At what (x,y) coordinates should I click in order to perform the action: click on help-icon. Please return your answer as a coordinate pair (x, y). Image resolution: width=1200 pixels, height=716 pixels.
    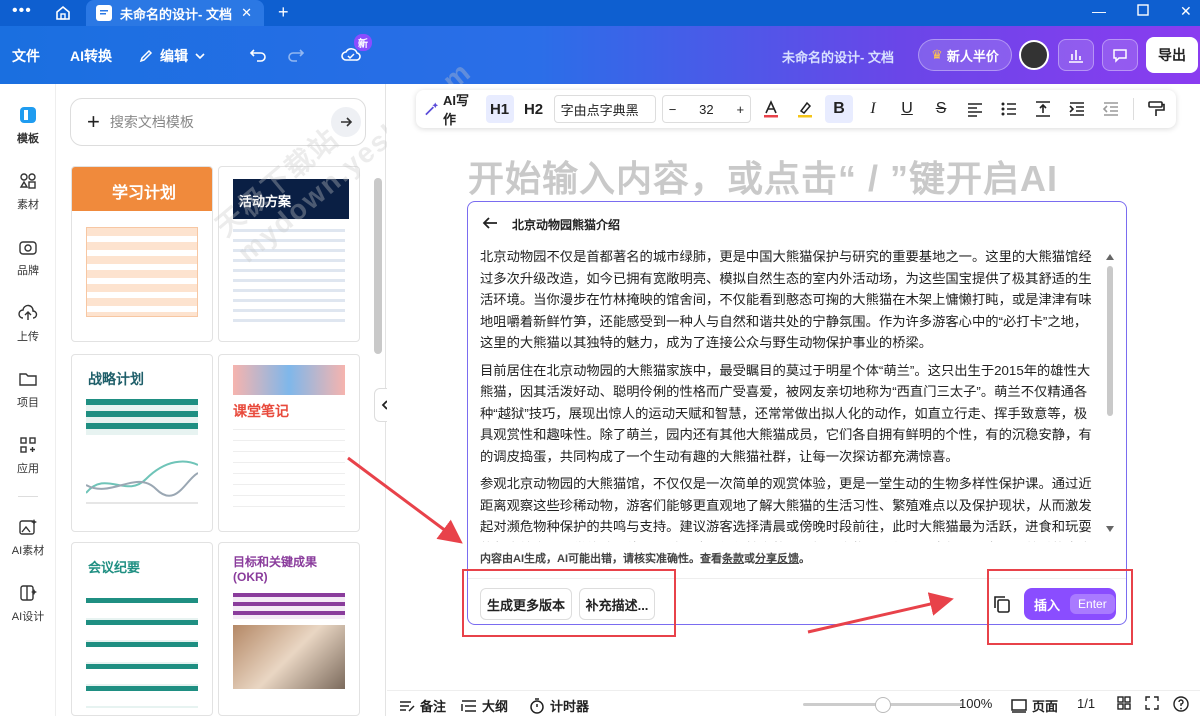
    Looking at the image, I should click on (1181, 704).